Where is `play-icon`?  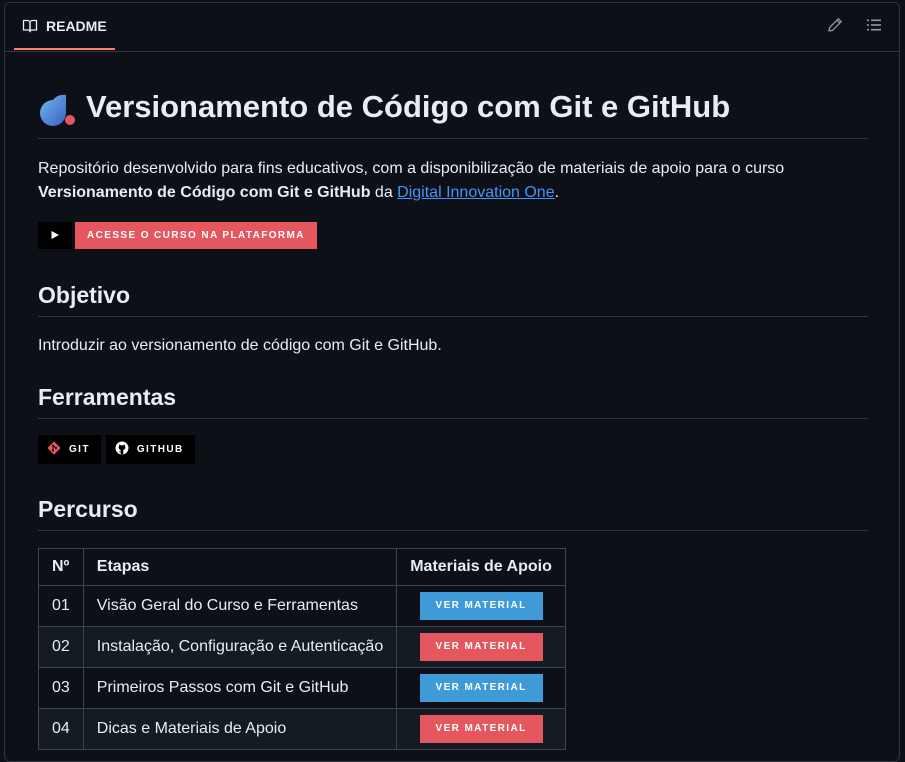
play-icon is located at coordinates (55, 236).